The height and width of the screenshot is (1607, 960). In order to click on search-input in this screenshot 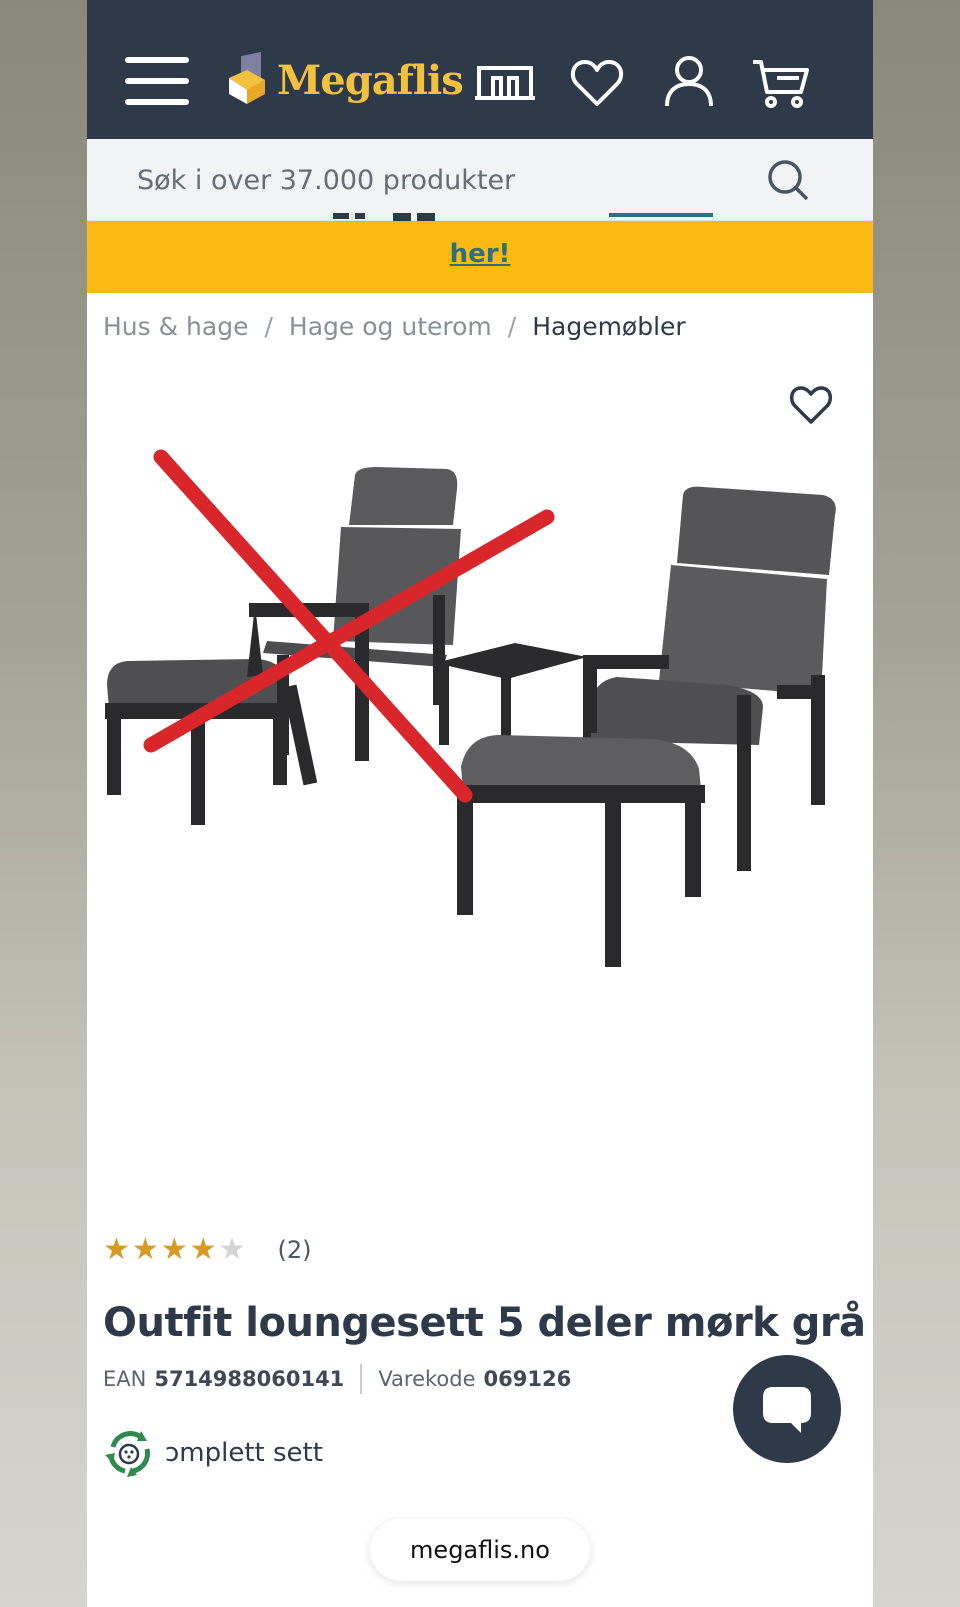, I will do `click(437, 180)`.